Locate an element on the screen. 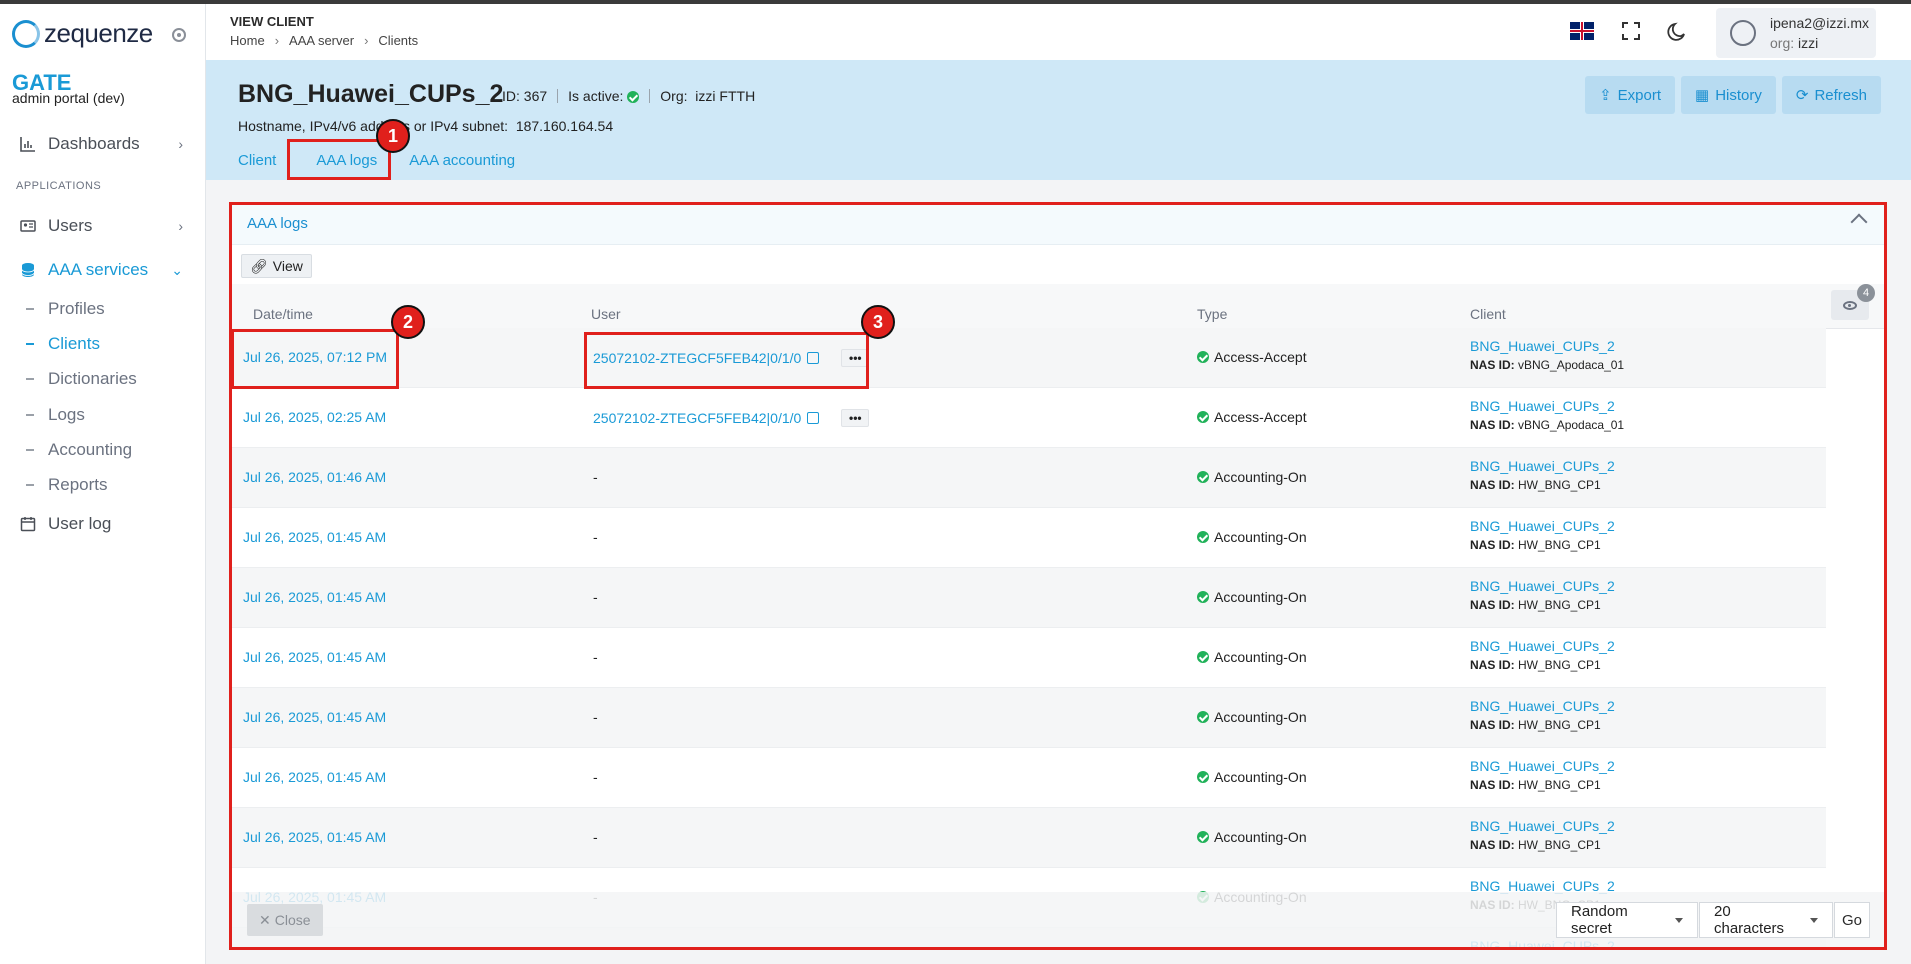  sidebar-subitem-clients: Clients is located at coordinates (63, 344).